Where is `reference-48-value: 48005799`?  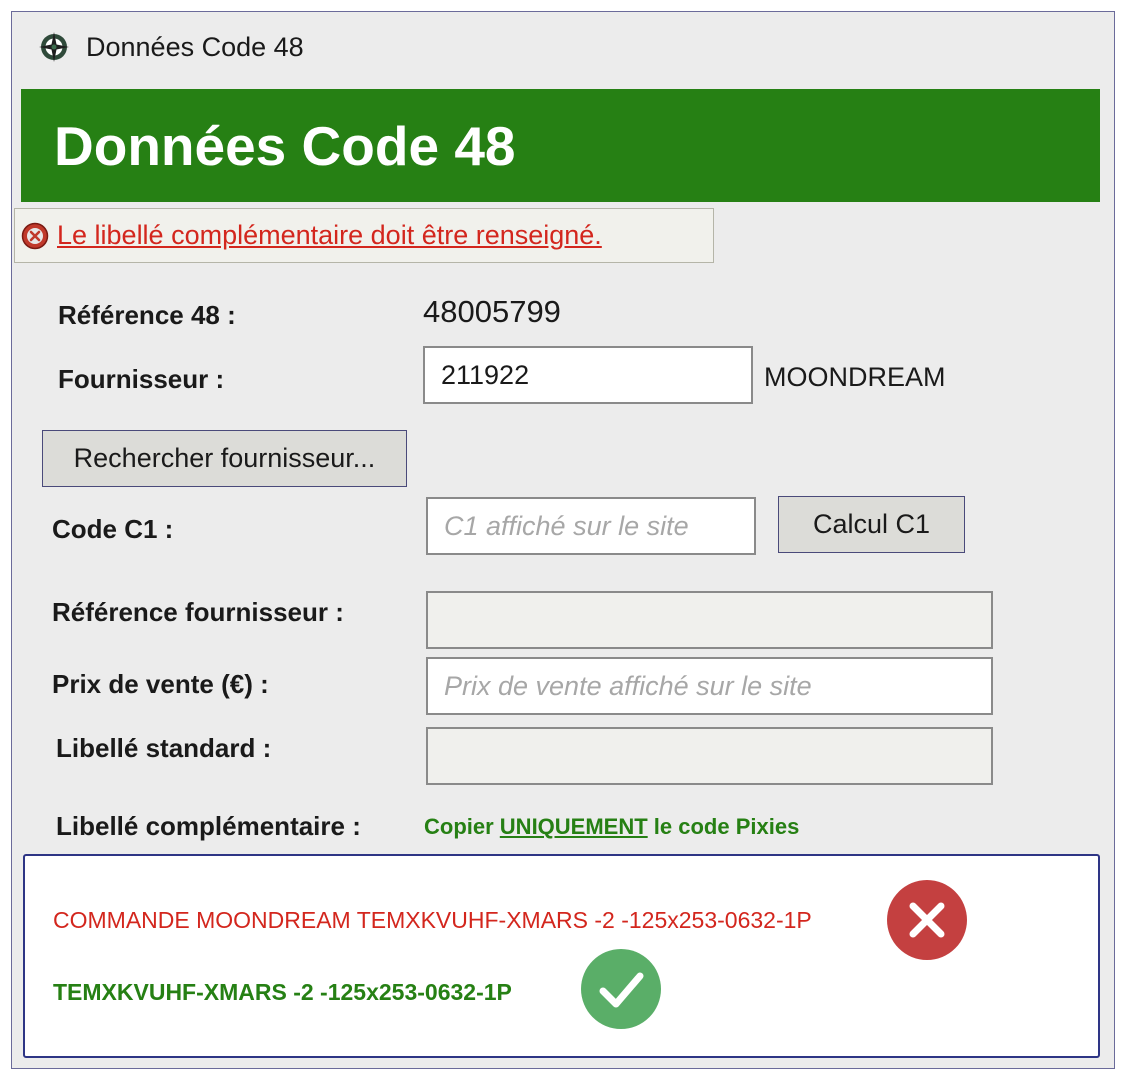 reference-48-value: 48005799 is located at coordinates (492, 311).